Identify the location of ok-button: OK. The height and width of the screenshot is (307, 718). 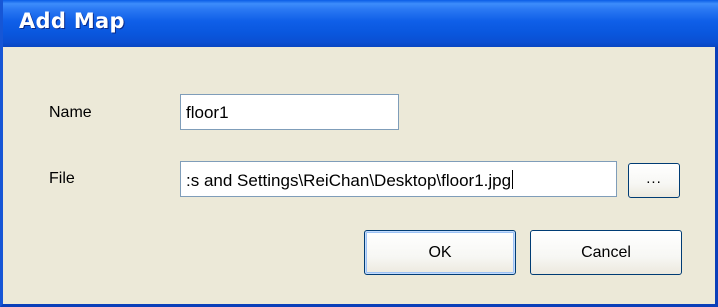
(440, 252).